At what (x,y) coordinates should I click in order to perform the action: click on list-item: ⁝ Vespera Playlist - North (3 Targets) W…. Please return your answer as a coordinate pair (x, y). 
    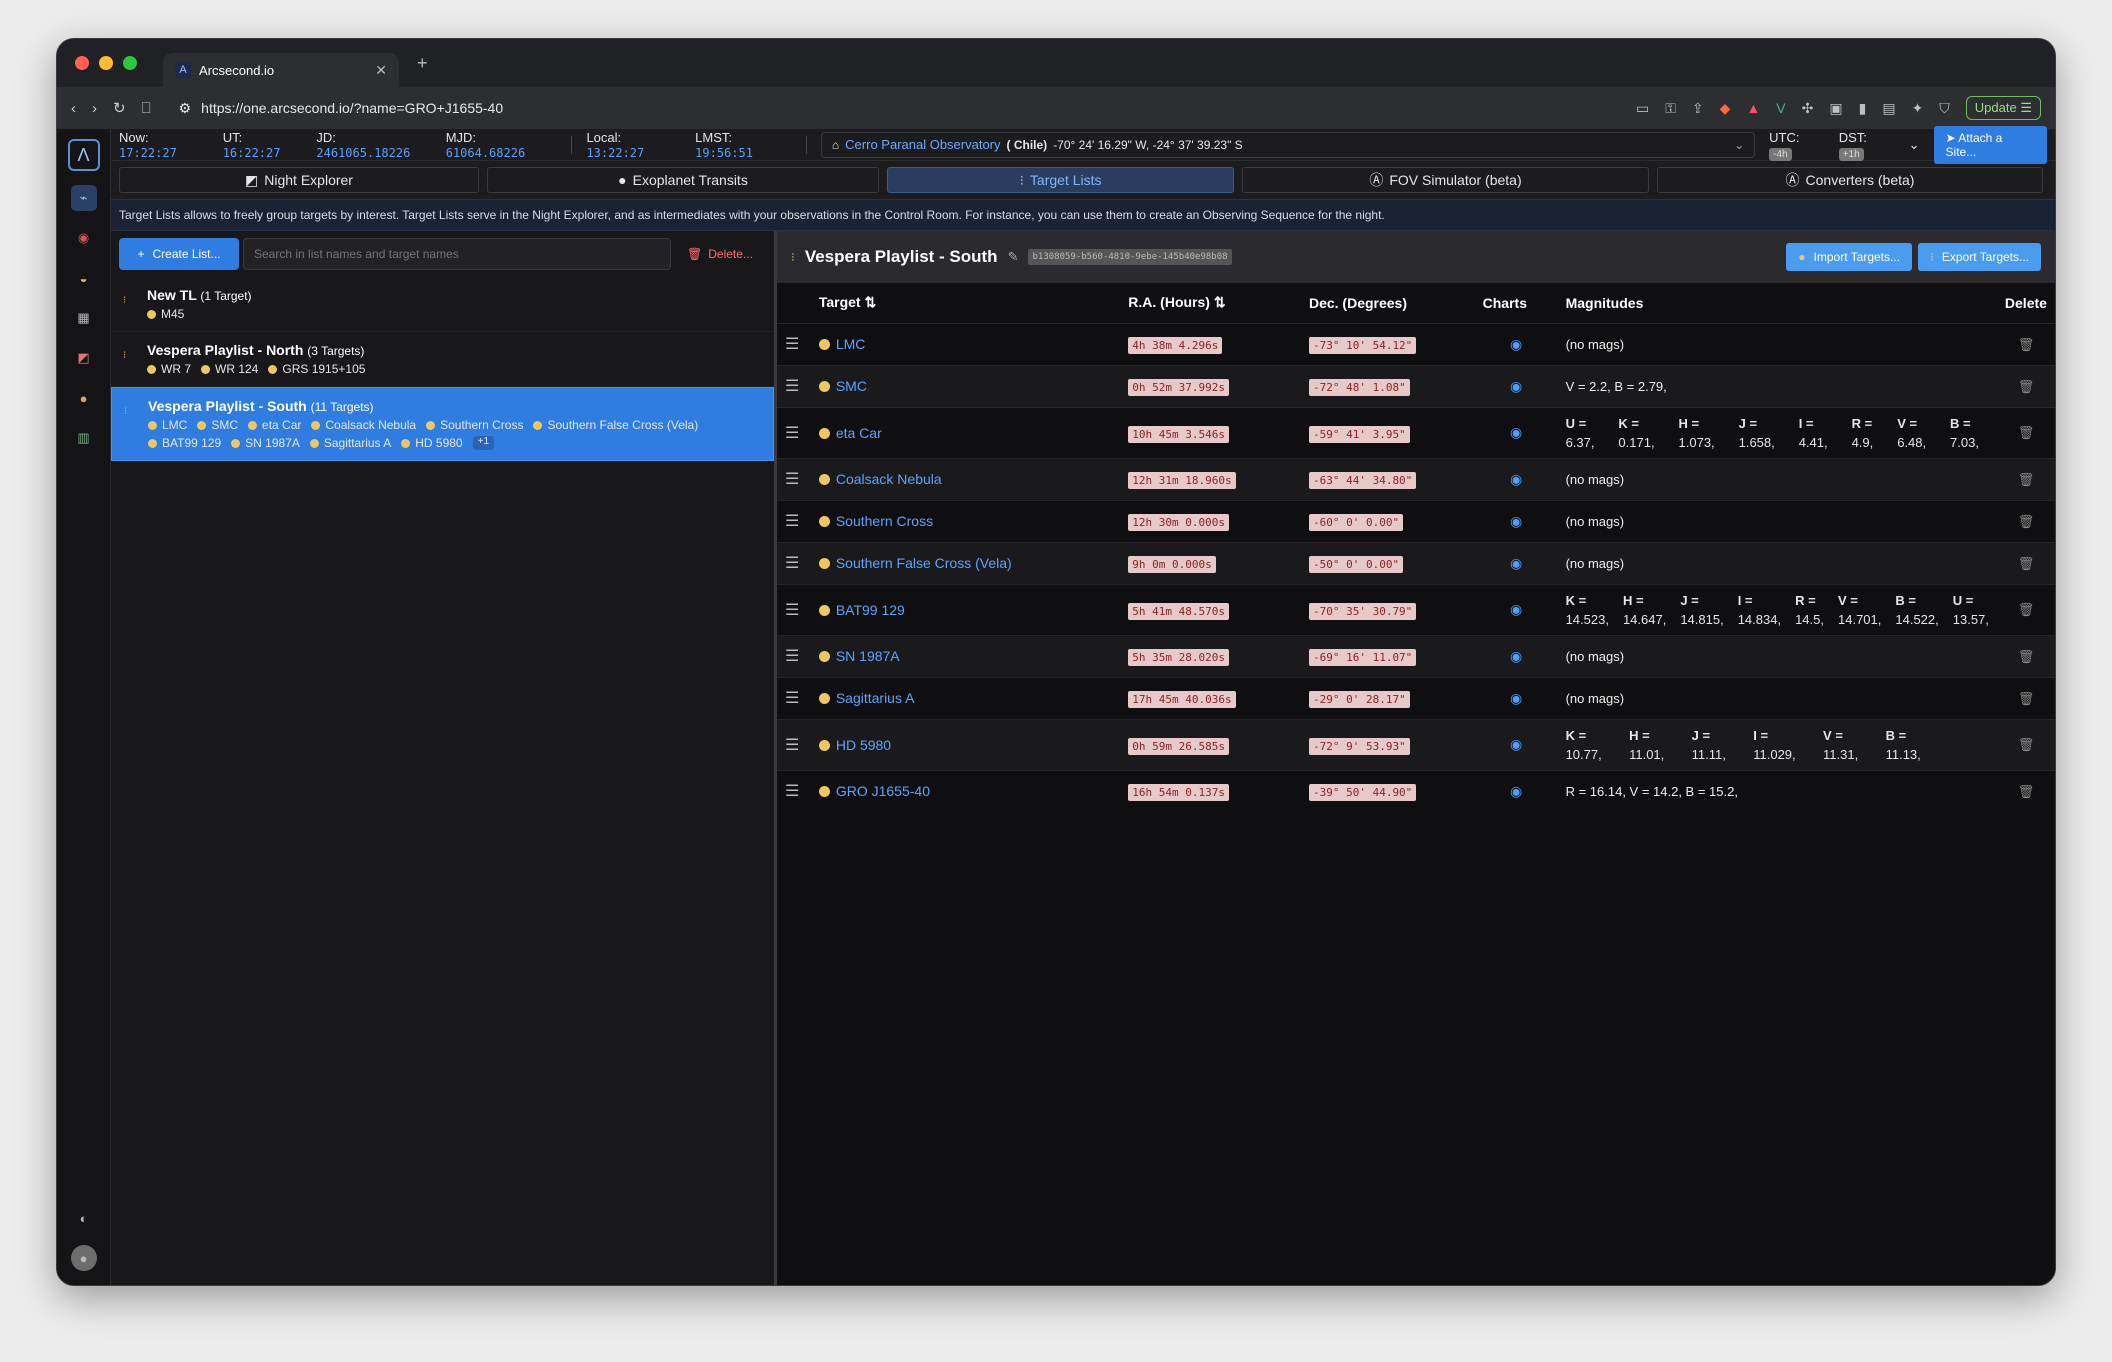
    Looking at the image, I should click on (442, 359).